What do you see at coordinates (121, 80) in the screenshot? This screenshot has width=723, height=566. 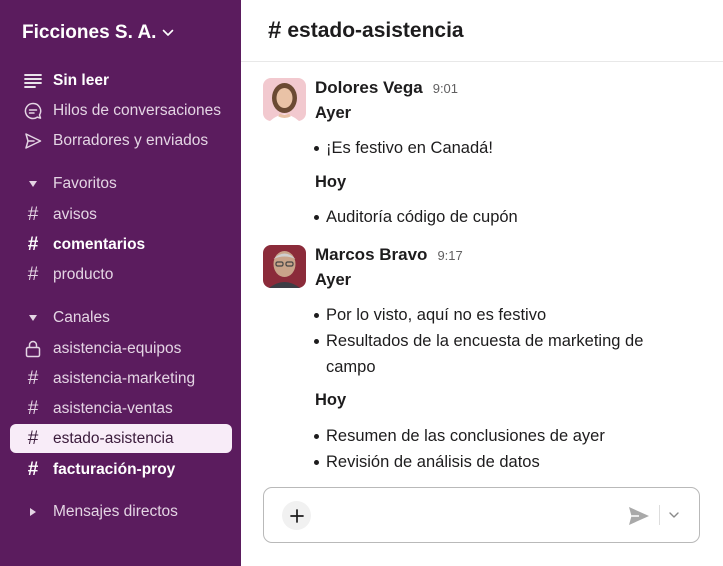 I see `sidebar-item-sin-leer: Sin leer` at bounding box center [121, 80].